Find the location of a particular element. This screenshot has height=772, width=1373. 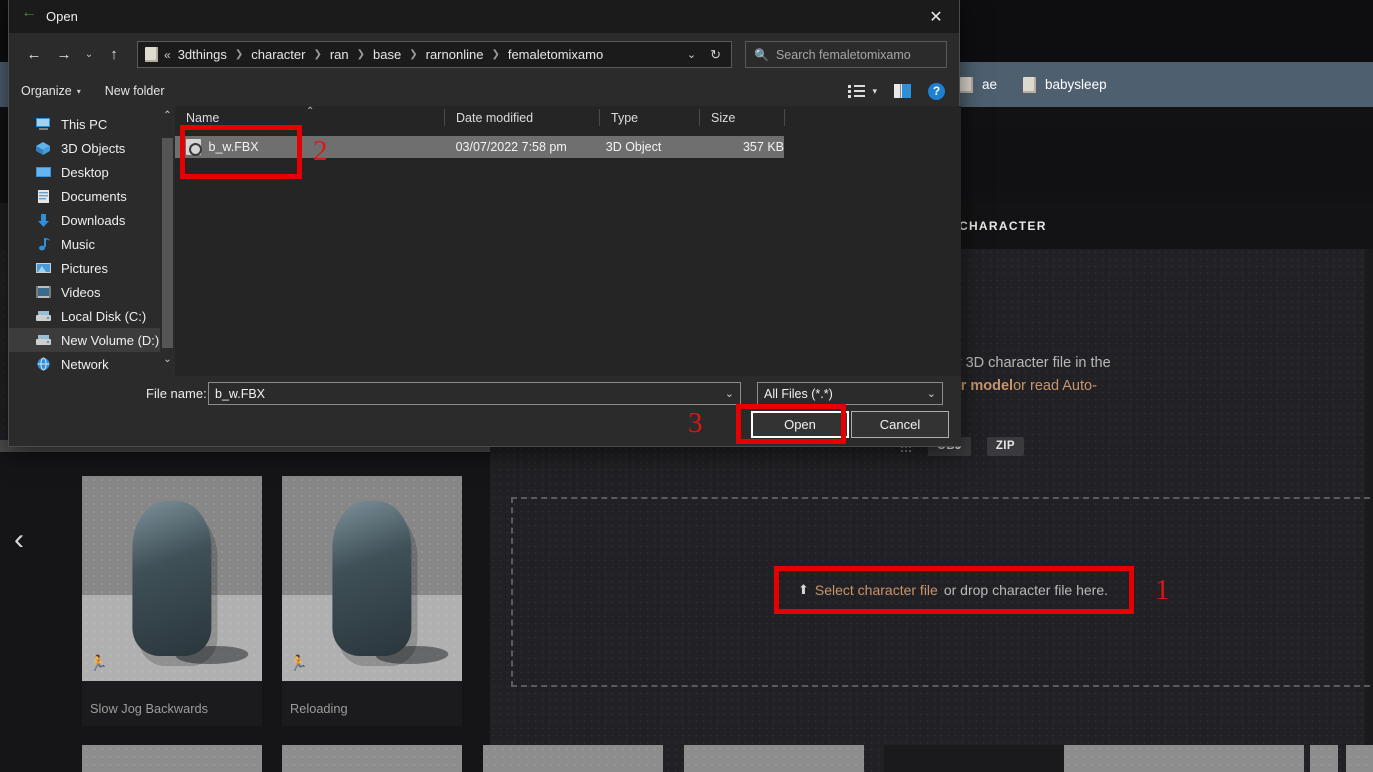

navigation-scrollbar: ⌃ ⌄ is located at coordinates (167, 241).